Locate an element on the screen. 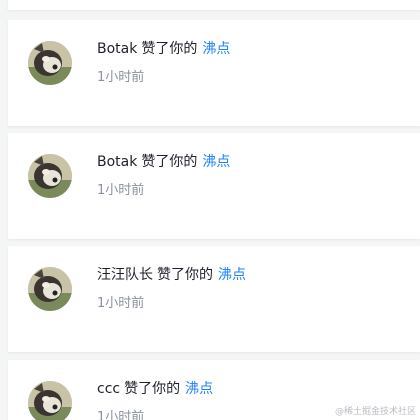  watermark: @稀土掘金技术社区 is located at coordinates (375, 412).